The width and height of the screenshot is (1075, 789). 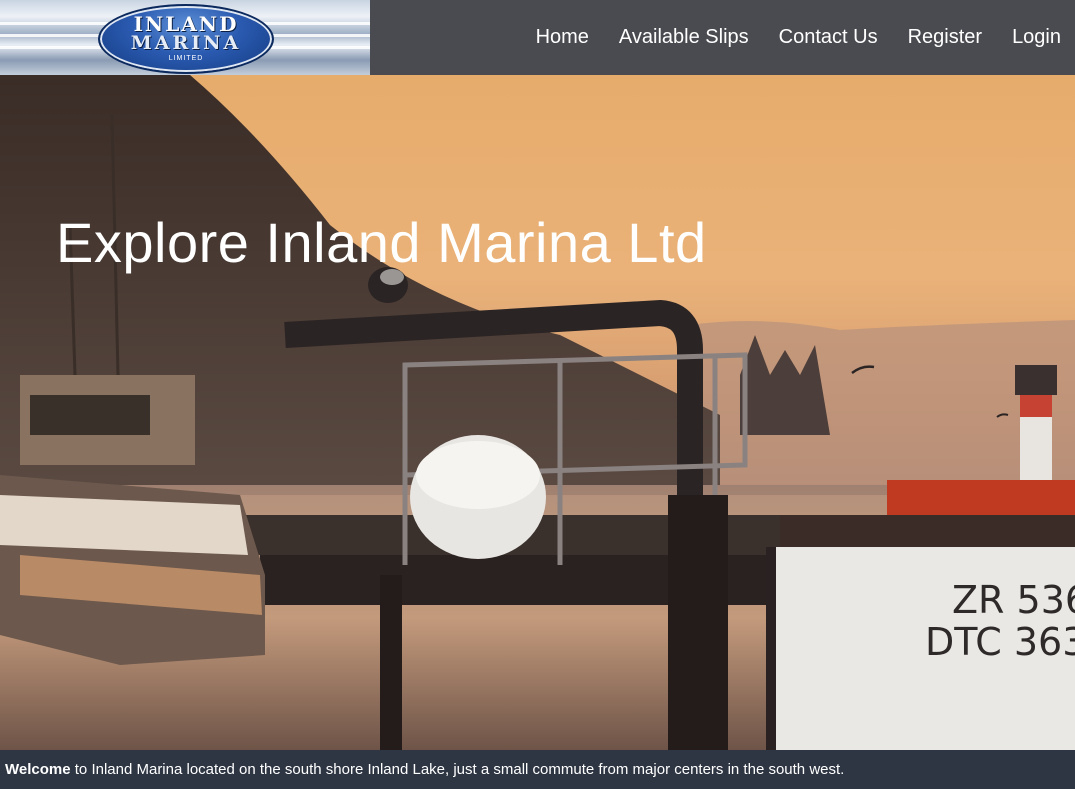 What do you see at coordinates (381, 242) in the screenshot?
I see `hero-title: Explore Inland Marina Ltd` at bounding box center [381, 242].